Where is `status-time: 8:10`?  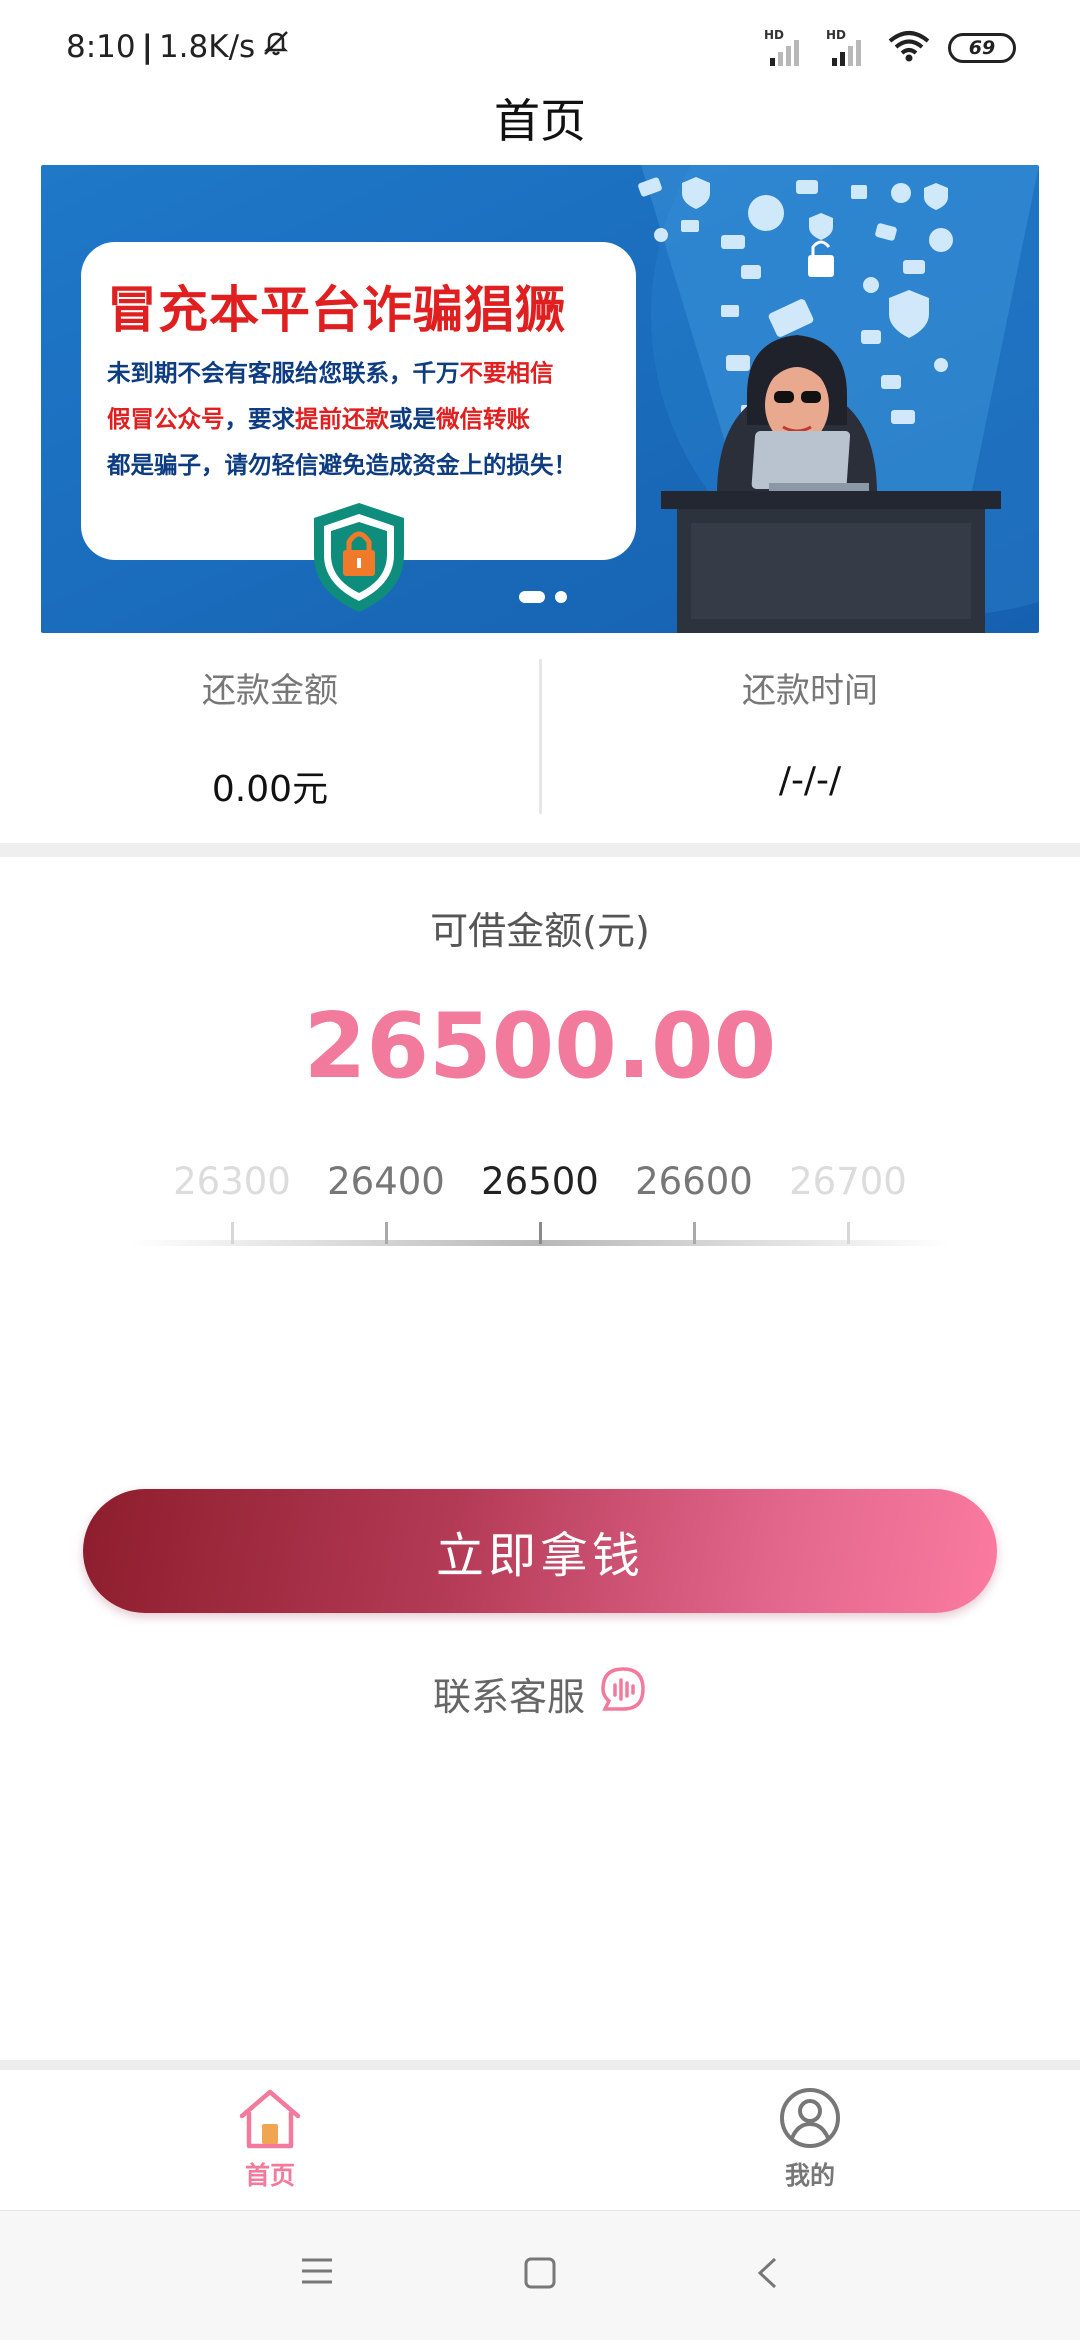
status-time: 8:10 is located at coordinates (101, 47).